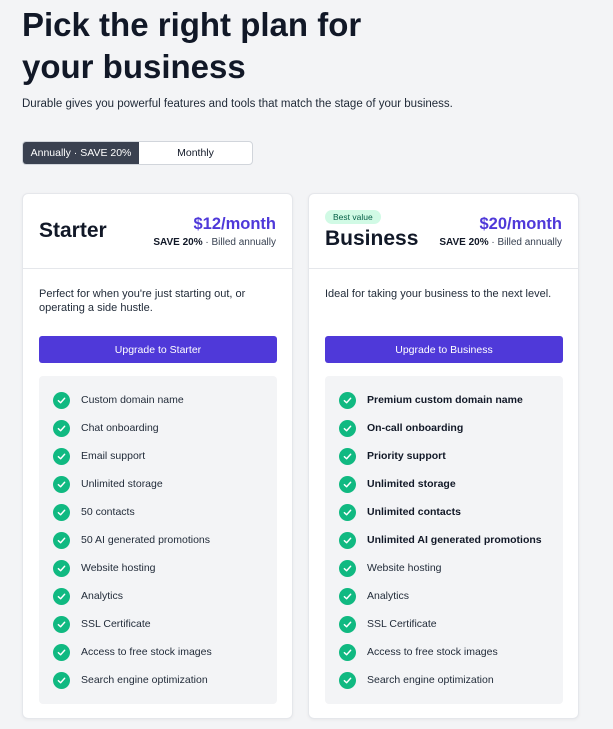 The width and height of the screenshot is (613, 729). I want to click on feature-item: 50 AI generated promotions, so click(158, 540).